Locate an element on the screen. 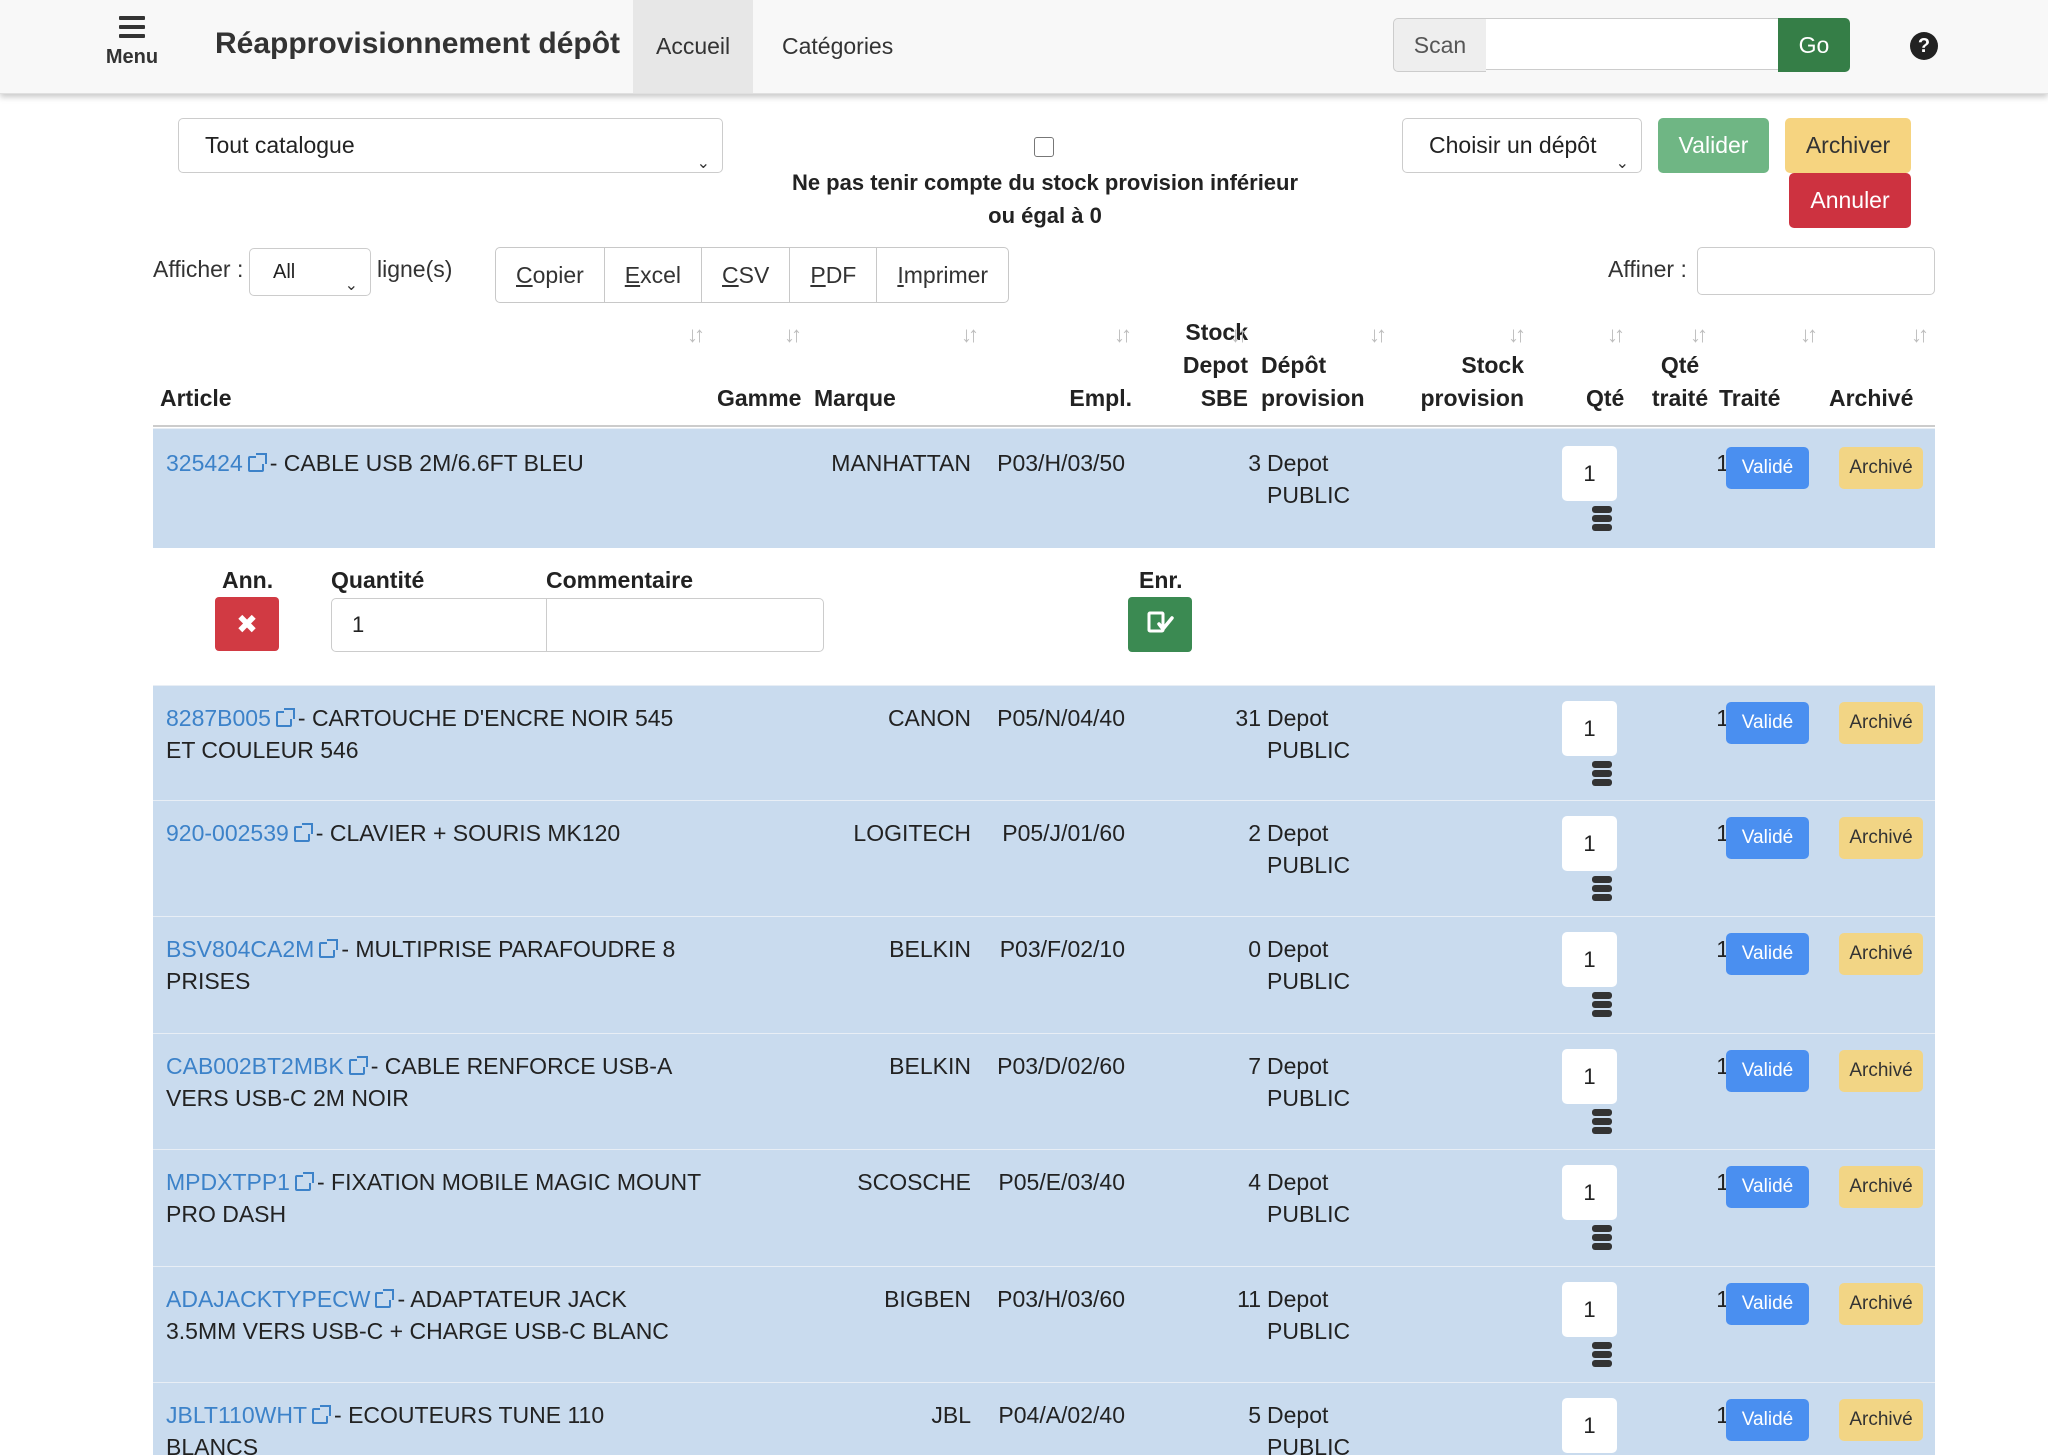 The height and width of the screenshot is (1455, 2048). article-code-link: 920-002539 is located at coordinates (227, 833).